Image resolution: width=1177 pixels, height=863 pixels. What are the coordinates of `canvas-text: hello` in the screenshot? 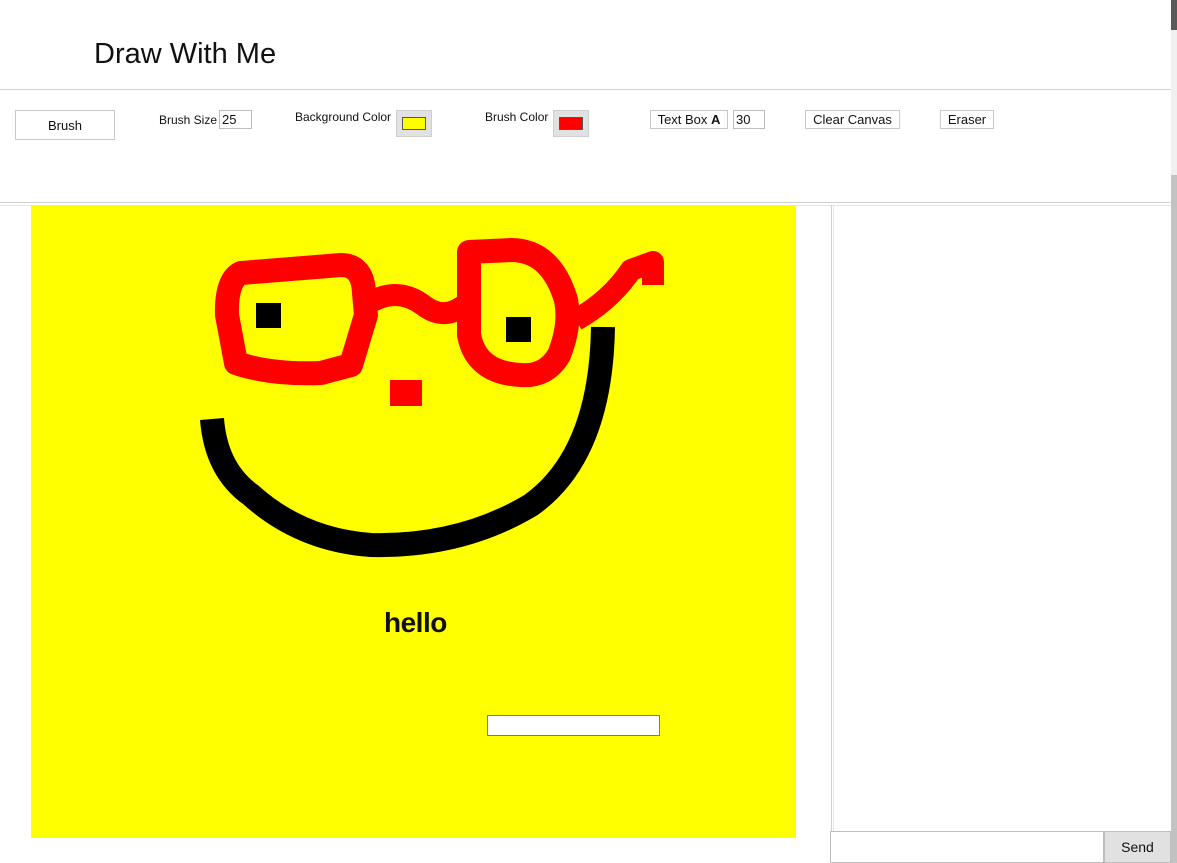 It's located at (415, 622).